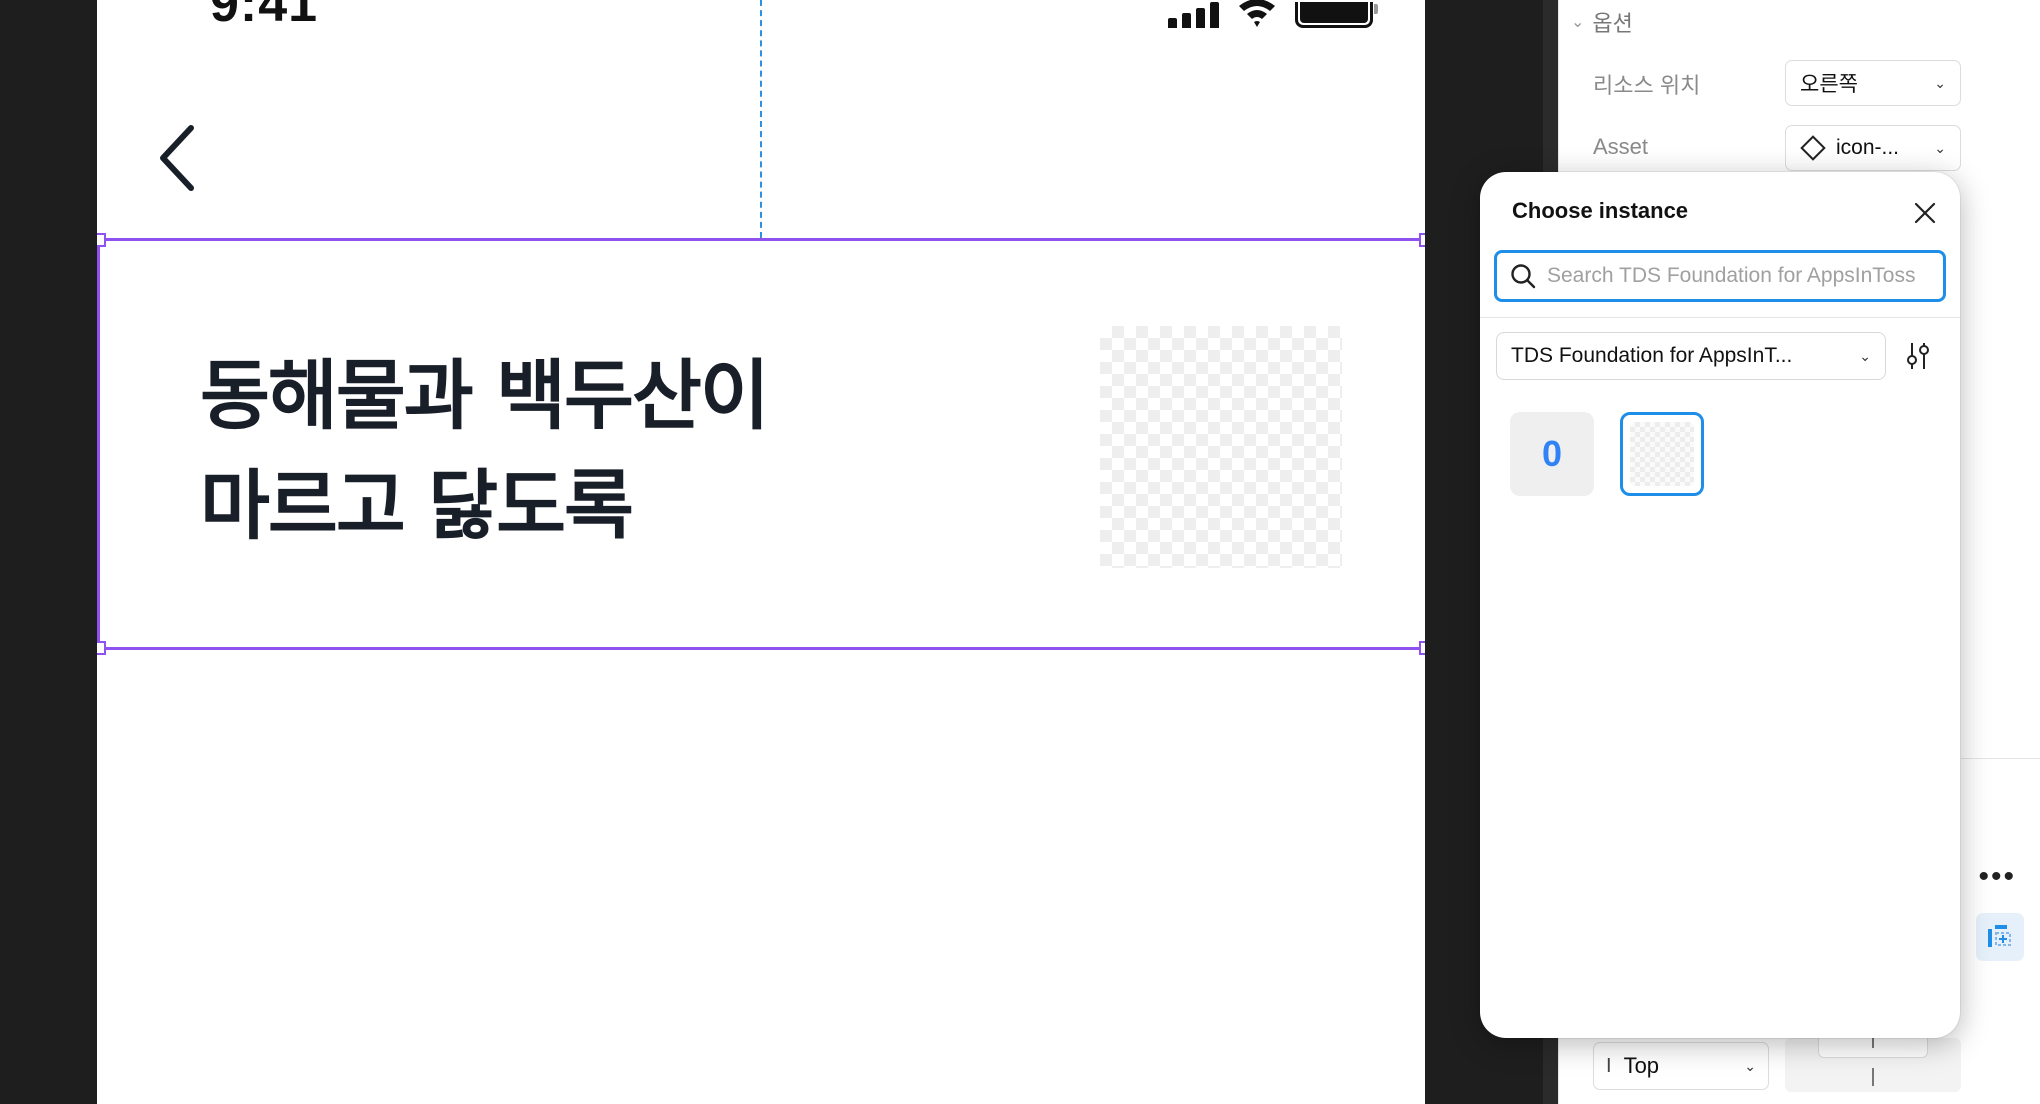 Image resolution: width=2040 pixels, height=1104 pixels. I want to click on transparent-preview, so click(1662, 454).